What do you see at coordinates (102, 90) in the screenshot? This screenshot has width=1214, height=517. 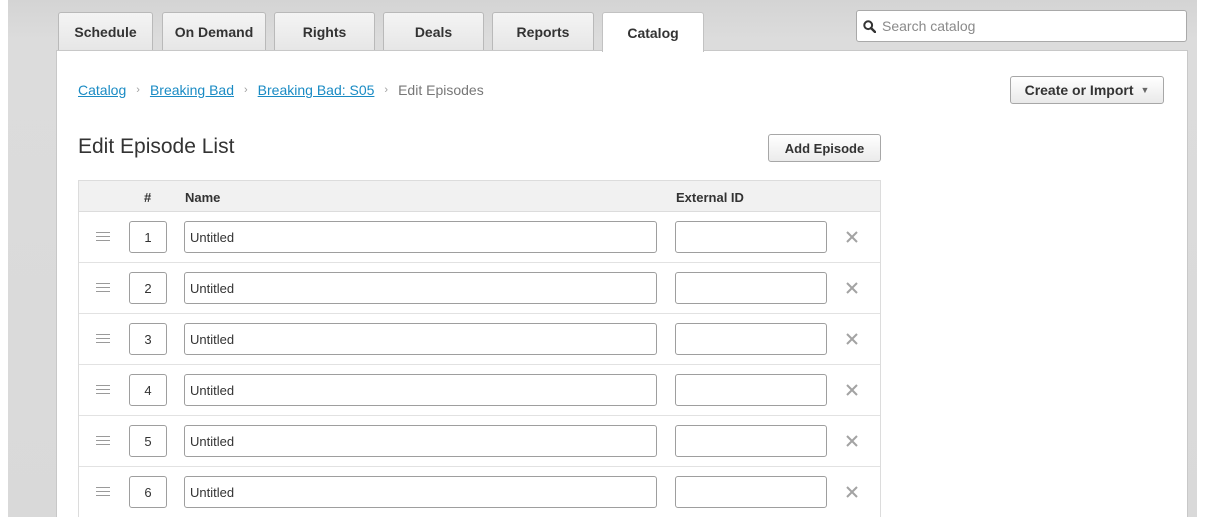 I see `breadcrumb-catalog-link: Catalog` at bounding box center [102, 90].